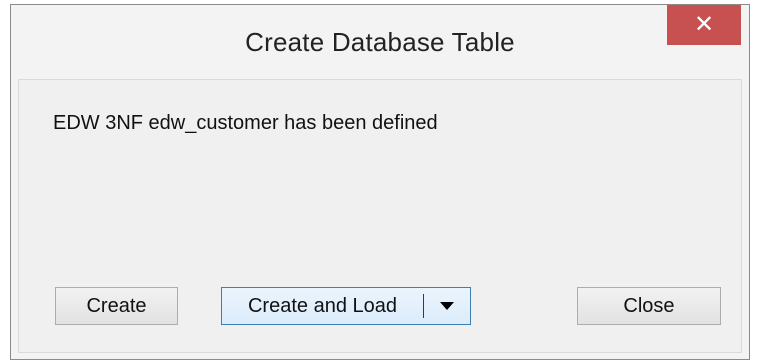  I want to click on create-and-load-split-button: Create and Load, so click(346, 306).